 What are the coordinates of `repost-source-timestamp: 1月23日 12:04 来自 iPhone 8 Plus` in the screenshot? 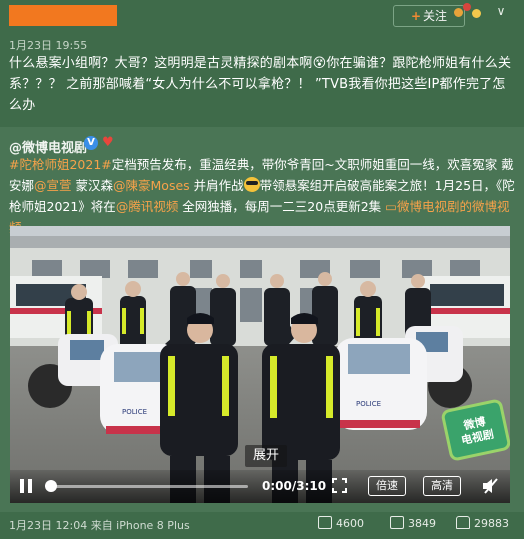 It's located at (99, 525).